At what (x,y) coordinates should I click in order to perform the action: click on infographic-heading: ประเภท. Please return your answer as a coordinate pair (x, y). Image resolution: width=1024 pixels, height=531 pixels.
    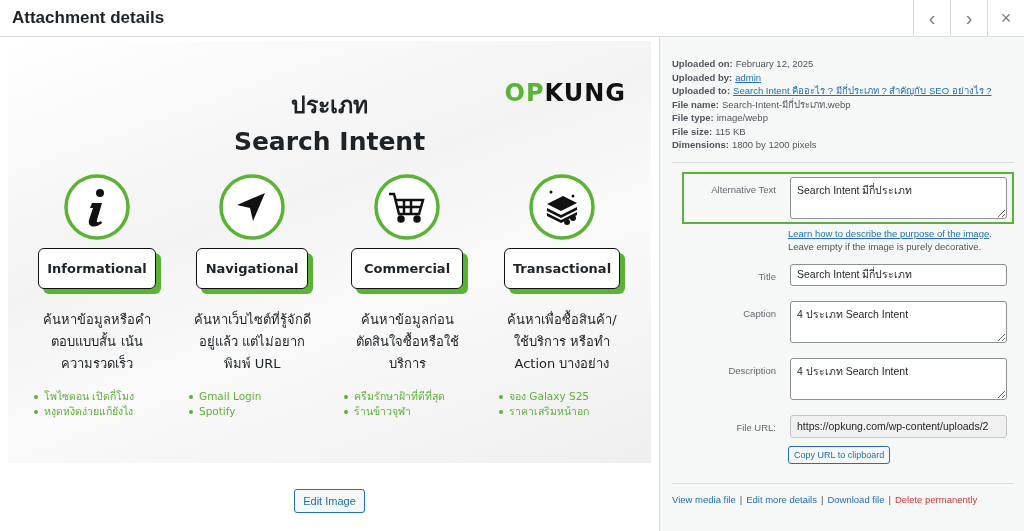
    Looking at the image, I should click on (329, 105).